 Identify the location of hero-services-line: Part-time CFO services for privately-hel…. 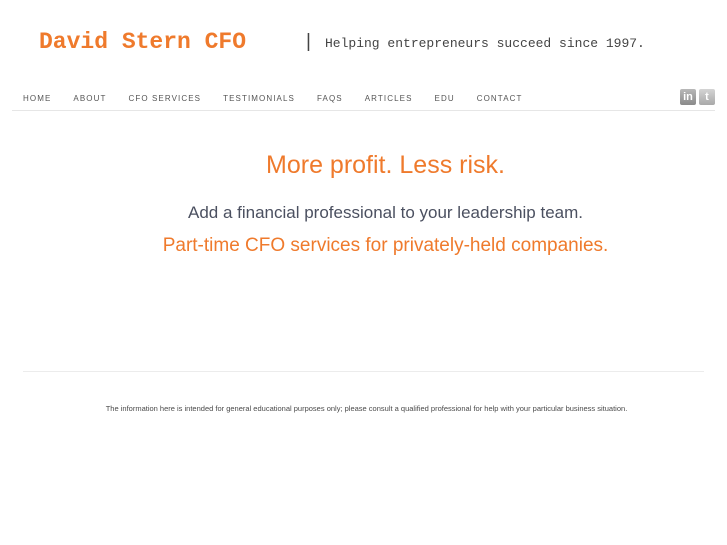
(385, 245).